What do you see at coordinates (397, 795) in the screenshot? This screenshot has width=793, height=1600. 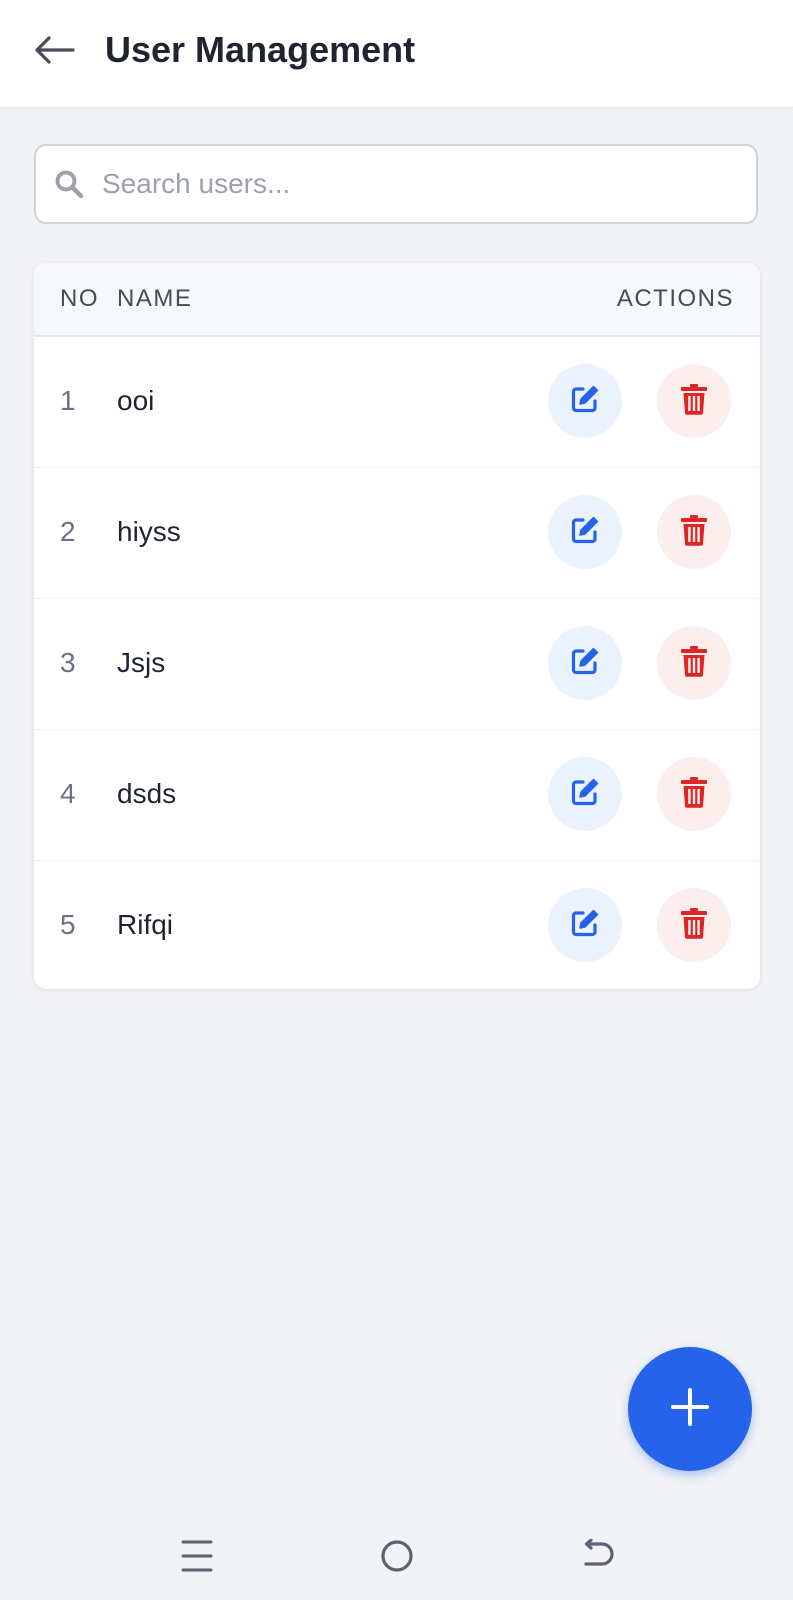 I see `table-row-4: 4 dsds` at bounding box center [397, 795].